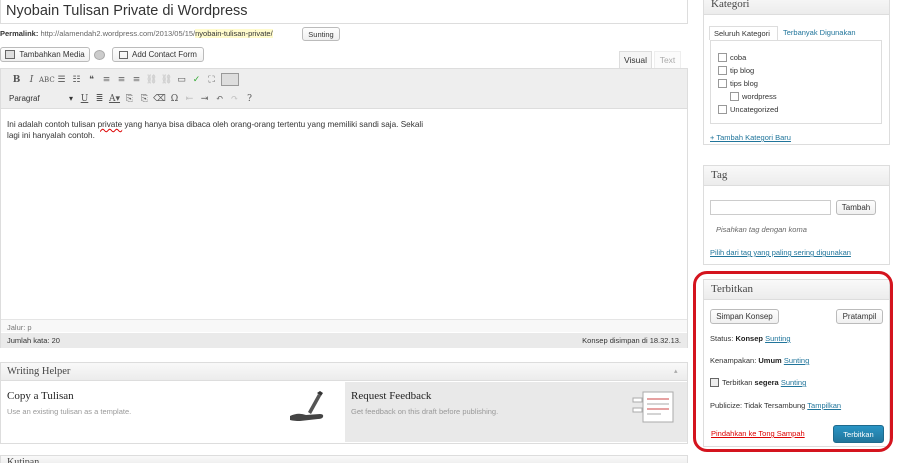 This screenshot has height=463, width=900. What do you see at coordinates (99, 55) in the screenshot?
I see `poll-icon` at bounding box center [99, 55].